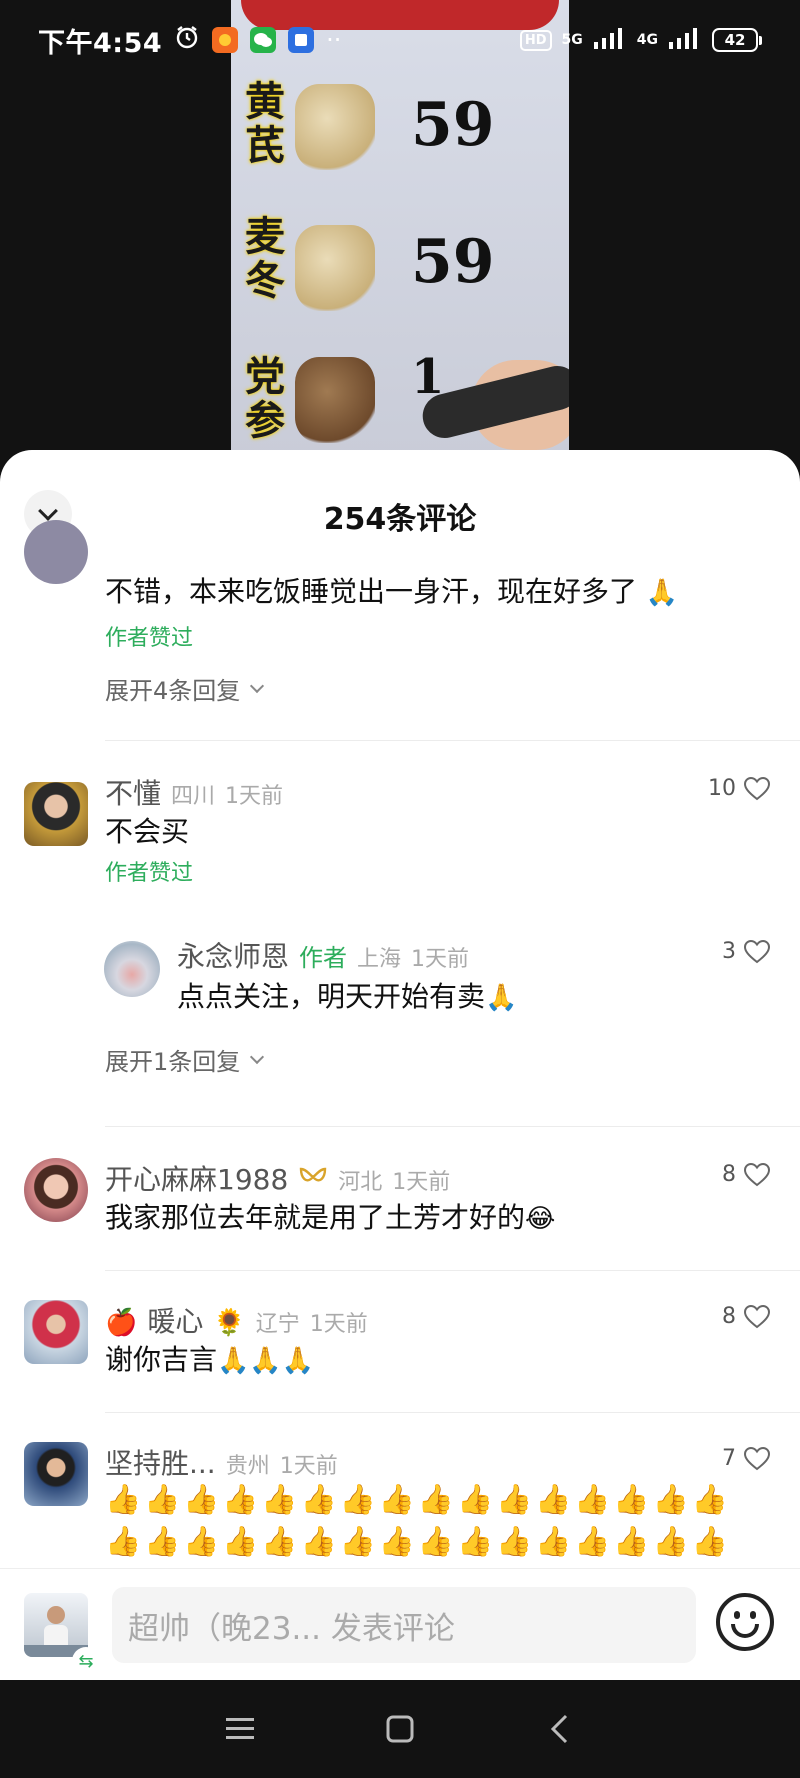  I want to click on commenter-region: 河北, so click(360, 1182).